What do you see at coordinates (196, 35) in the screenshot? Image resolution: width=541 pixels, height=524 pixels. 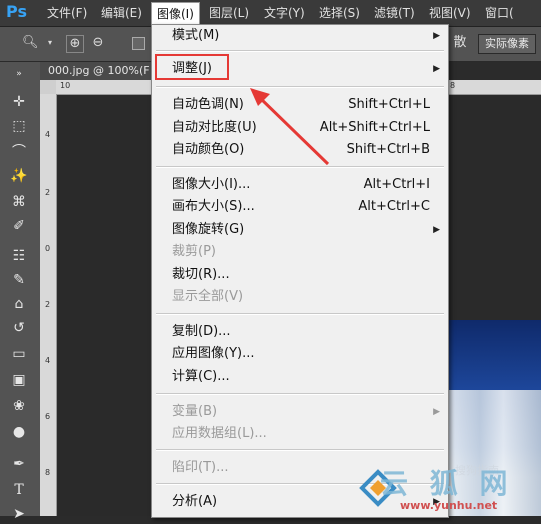 I see `menu-item-label: 模式(M)` at bounding box center [196, 35].